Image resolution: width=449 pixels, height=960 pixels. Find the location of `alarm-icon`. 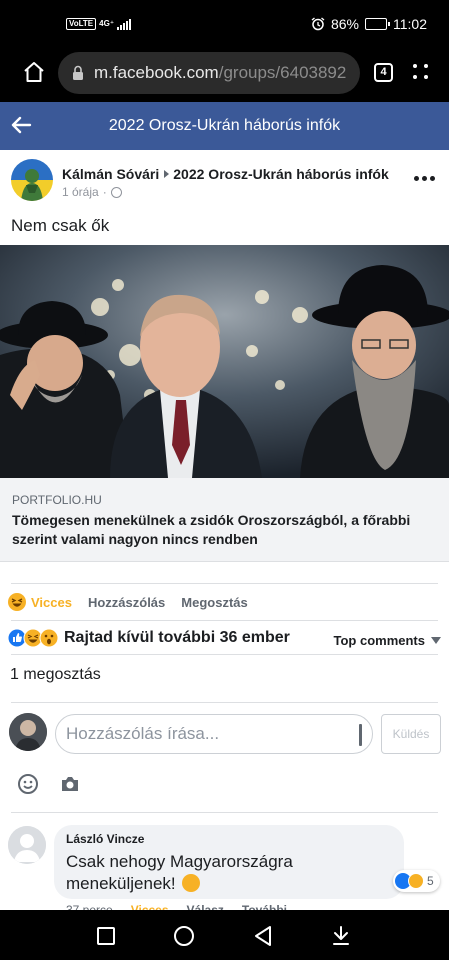

alarm-icon is located at coordinates (318, 24).